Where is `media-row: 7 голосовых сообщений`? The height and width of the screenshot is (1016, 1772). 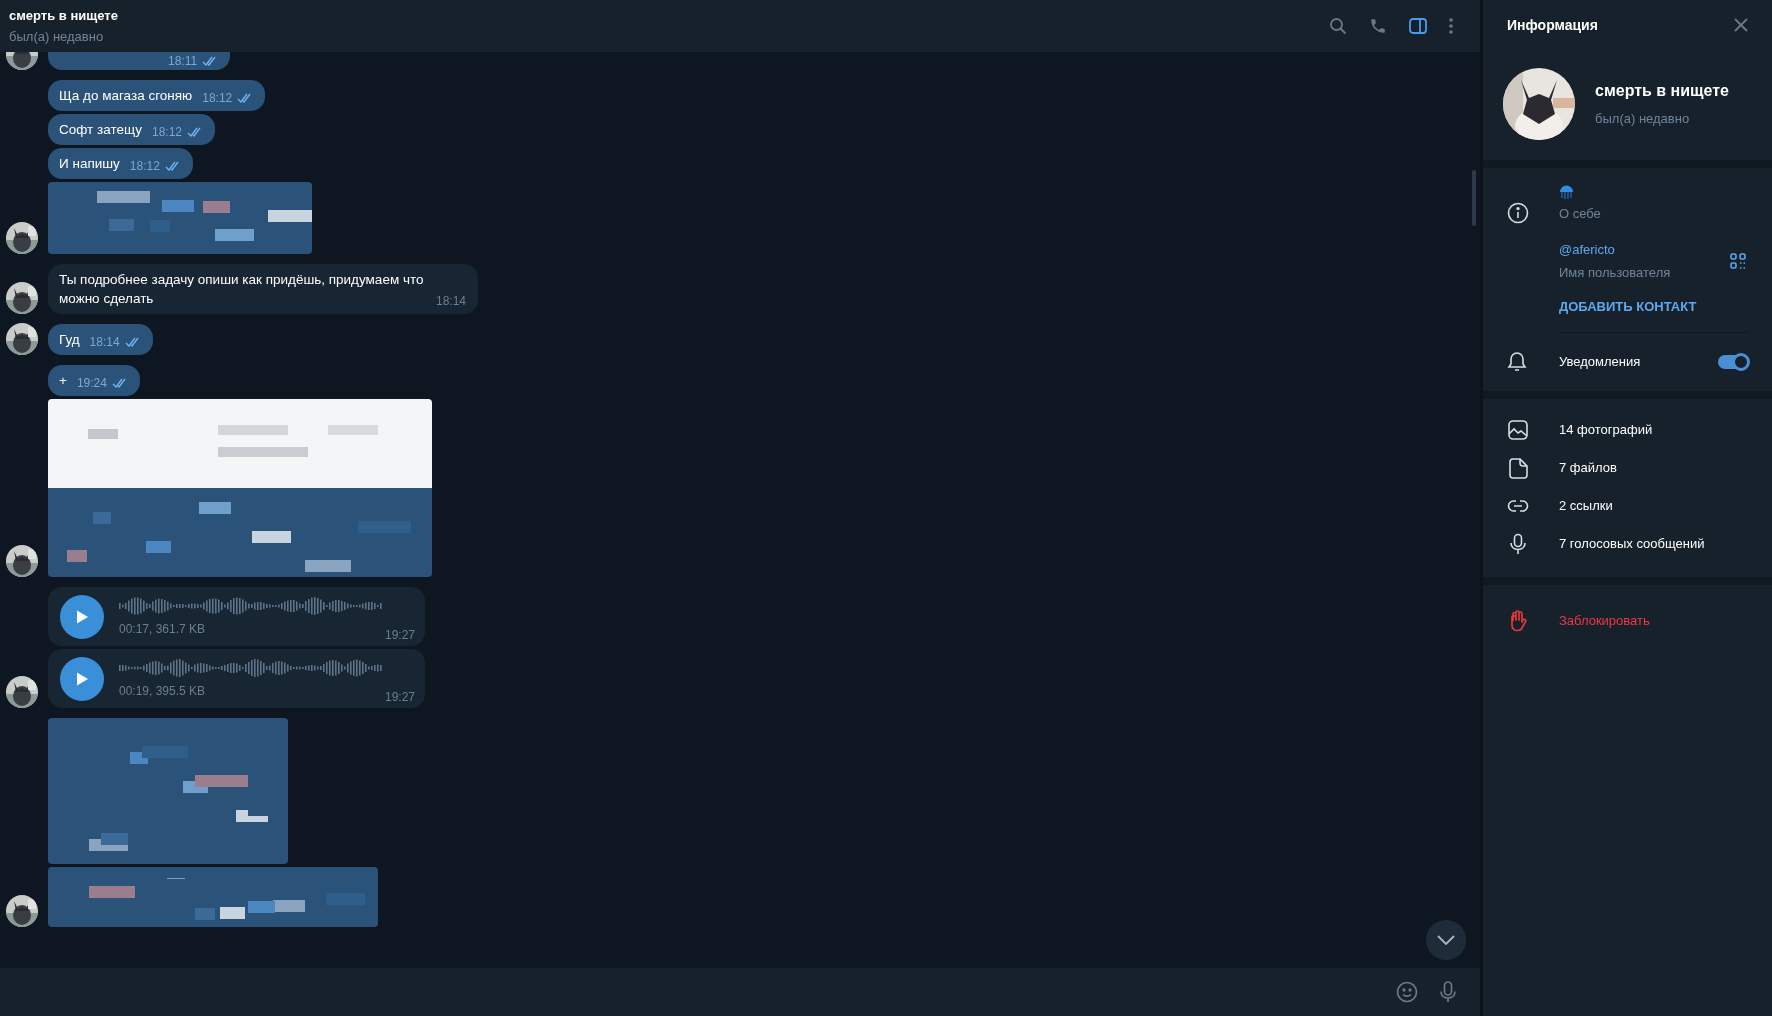
media-row: 7 голосовых сообщений is located at coordinates (1627, 544).